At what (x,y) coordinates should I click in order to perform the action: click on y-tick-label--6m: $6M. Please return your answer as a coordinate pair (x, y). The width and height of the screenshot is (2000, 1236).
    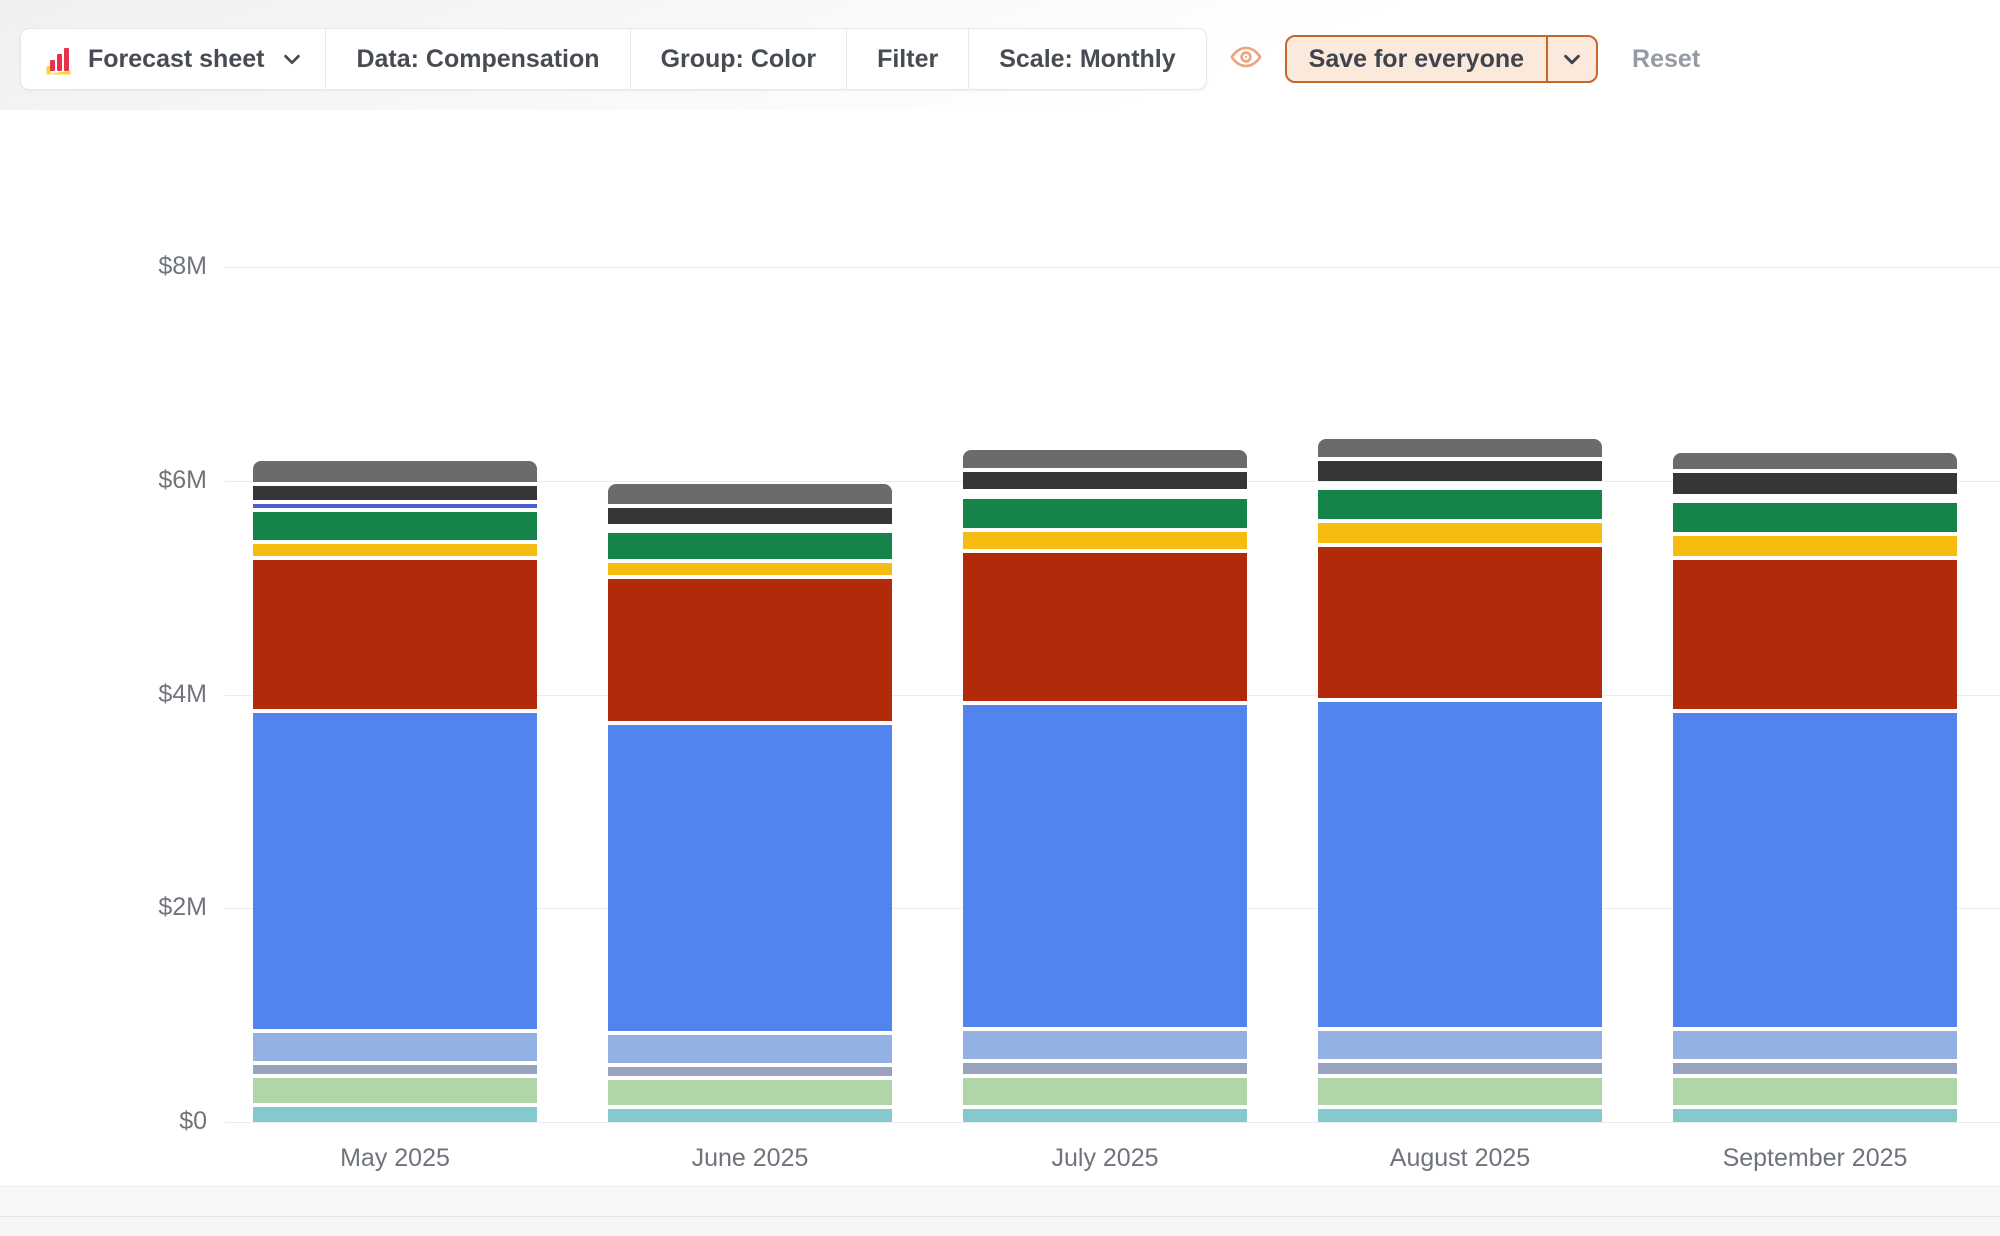
    Looking at the image, I should click on (182, 479).